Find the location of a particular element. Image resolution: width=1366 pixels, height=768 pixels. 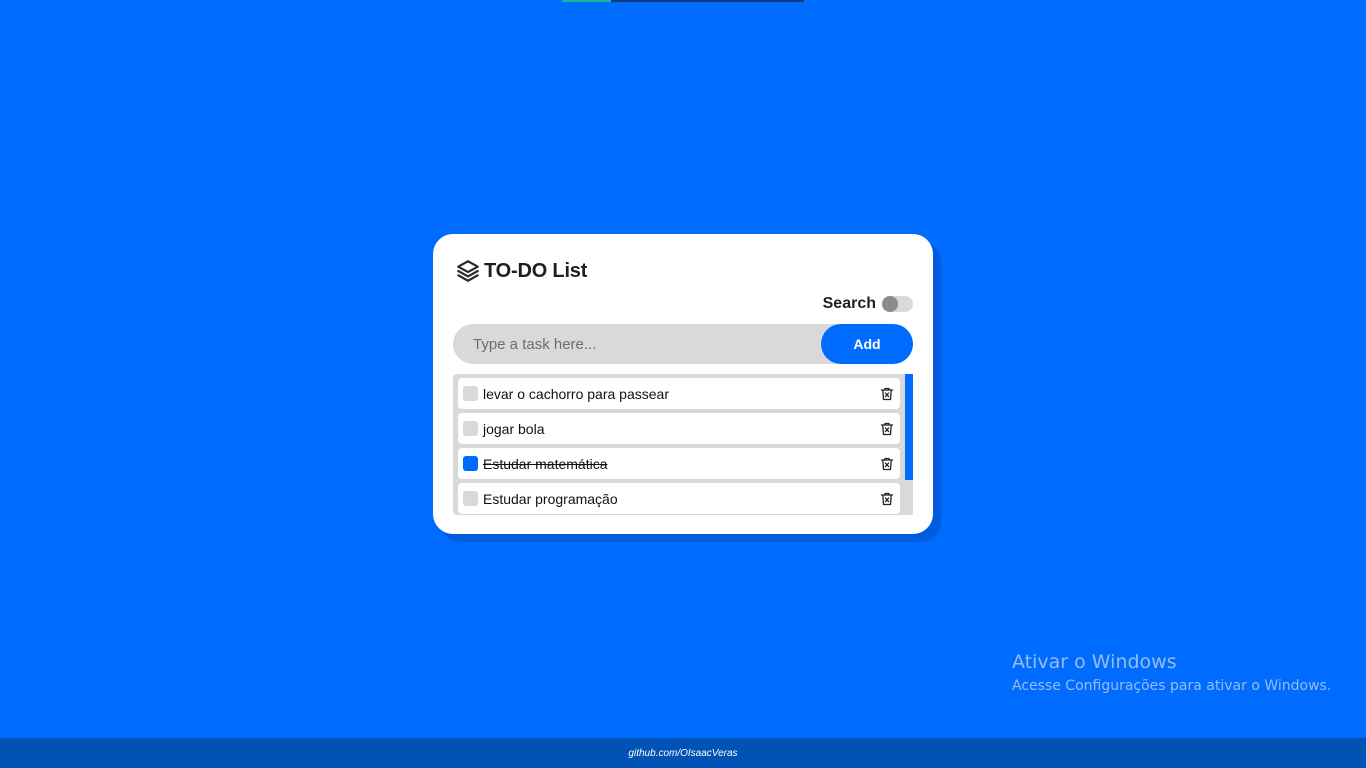

task-label: Estudar matemática is located at coordinates (545, 463).